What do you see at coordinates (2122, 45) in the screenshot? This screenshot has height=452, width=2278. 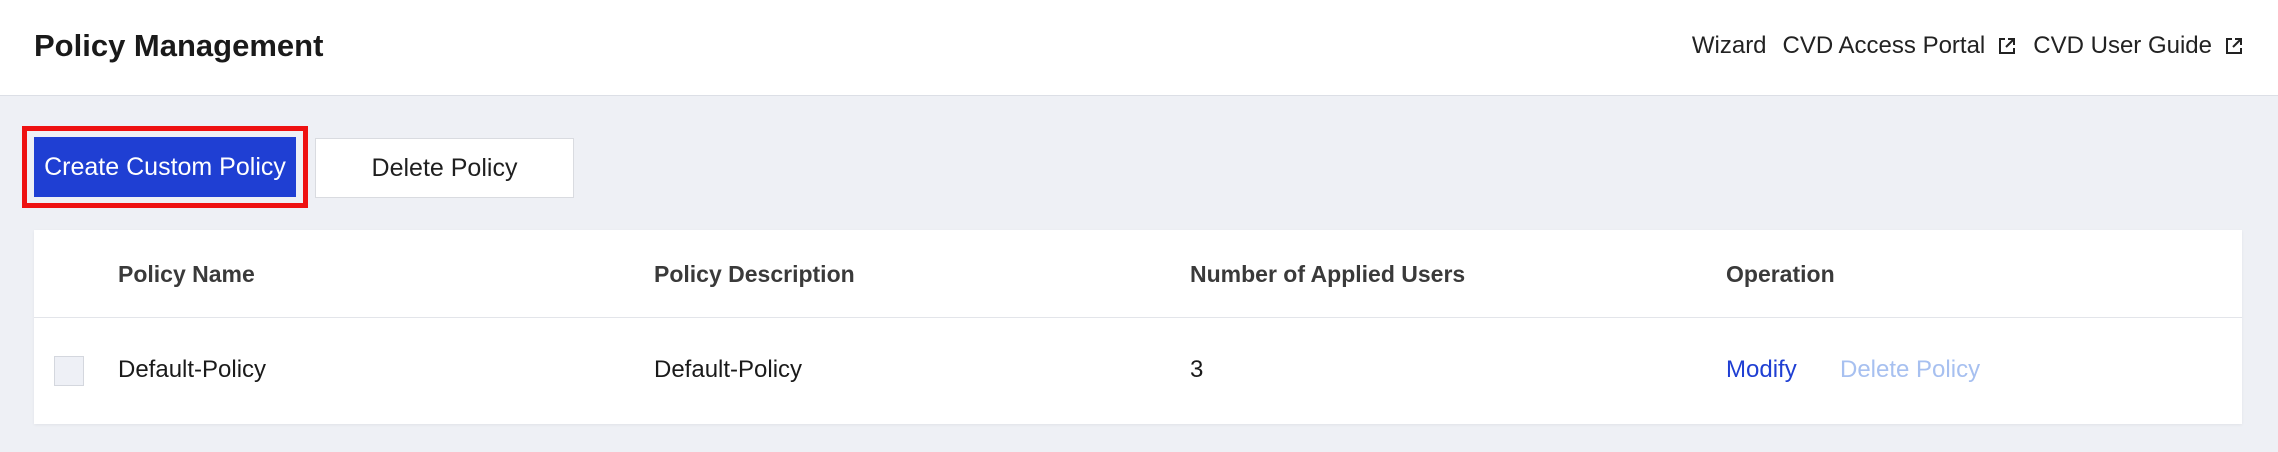 I see `cvd-user-guide-label: CVD User Guide` at bounding box center [2122, 45].